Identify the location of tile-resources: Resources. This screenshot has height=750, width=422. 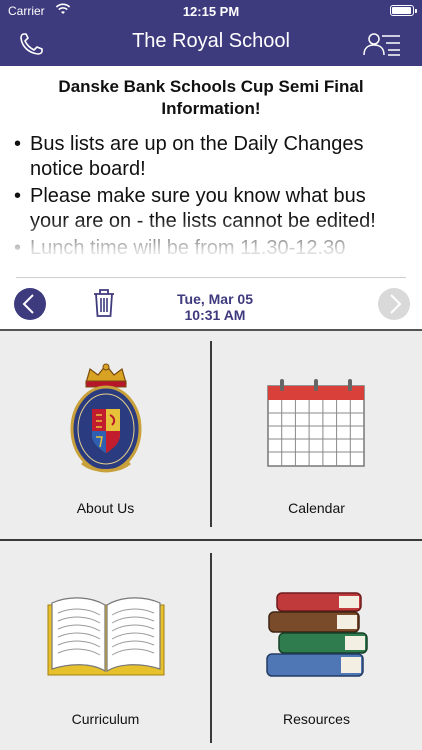
(316, 645).